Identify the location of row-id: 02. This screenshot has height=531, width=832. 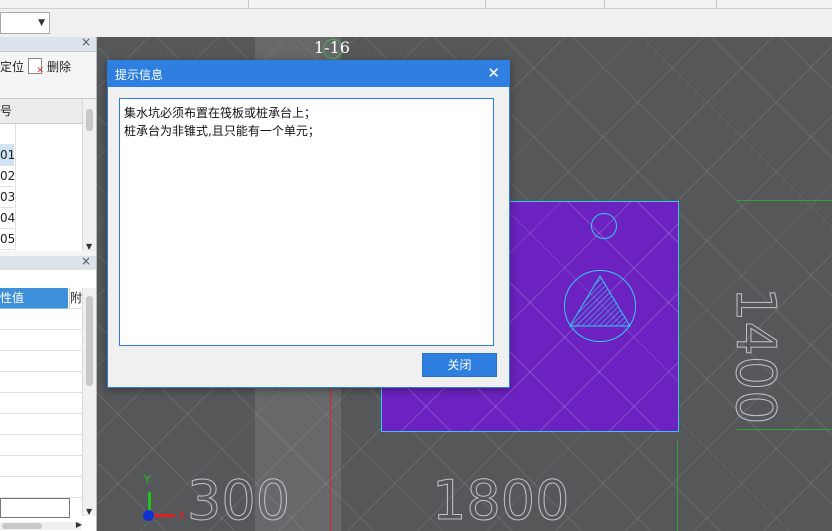
(8, 176).